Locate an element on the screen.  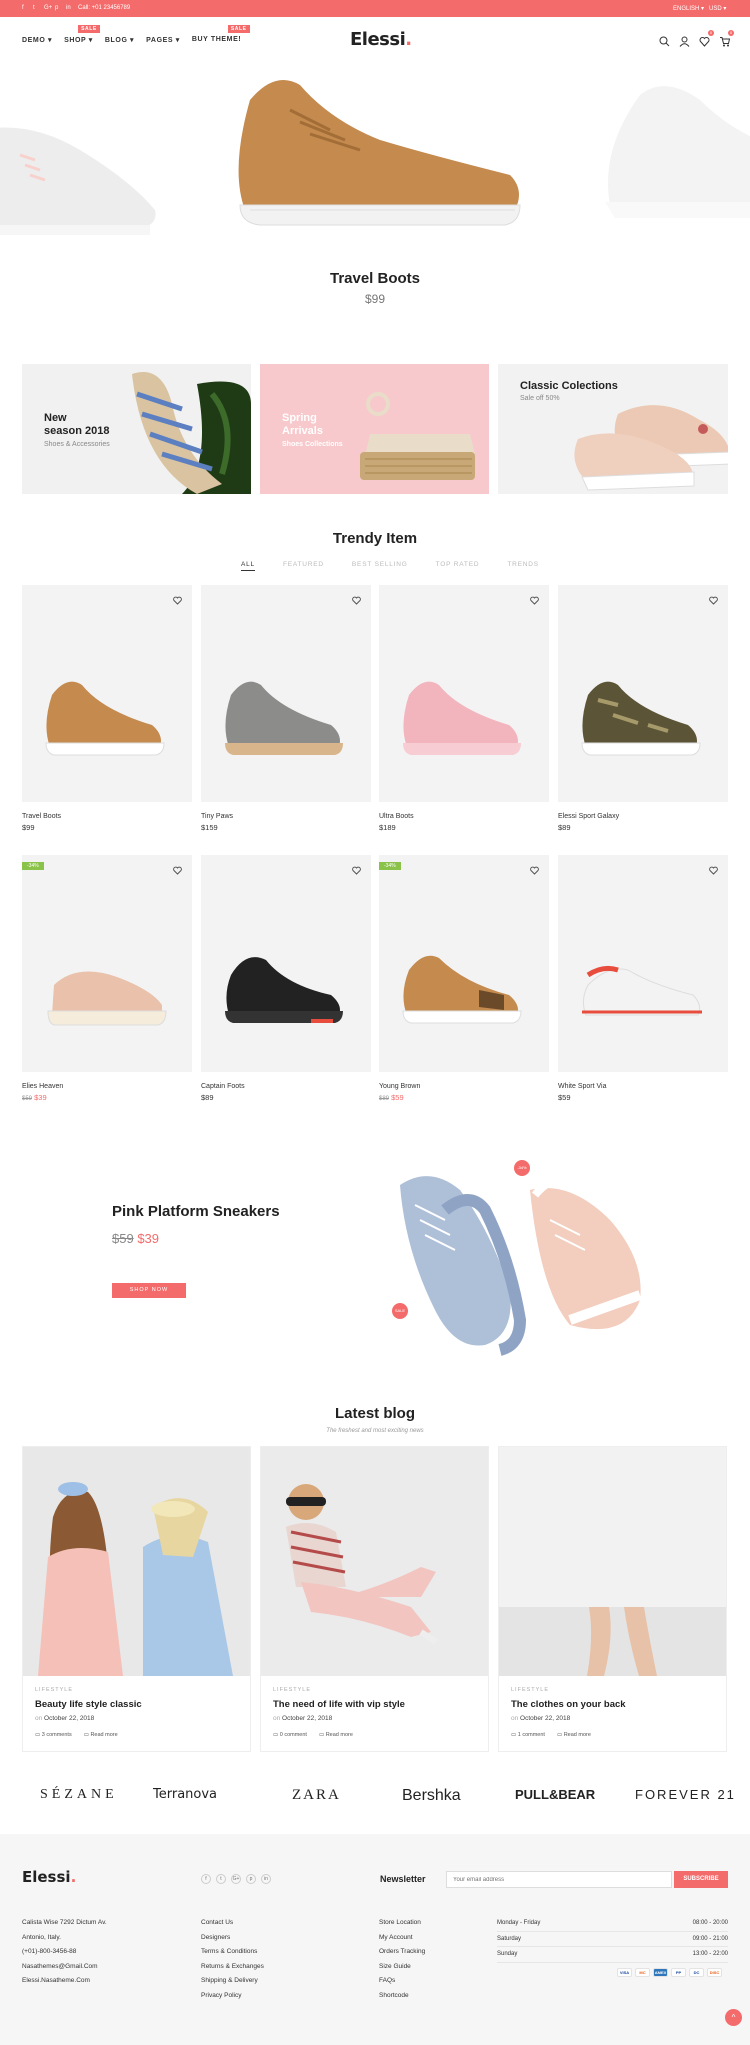
product-name: Tiny Paws is located at coordinates (286, 816).